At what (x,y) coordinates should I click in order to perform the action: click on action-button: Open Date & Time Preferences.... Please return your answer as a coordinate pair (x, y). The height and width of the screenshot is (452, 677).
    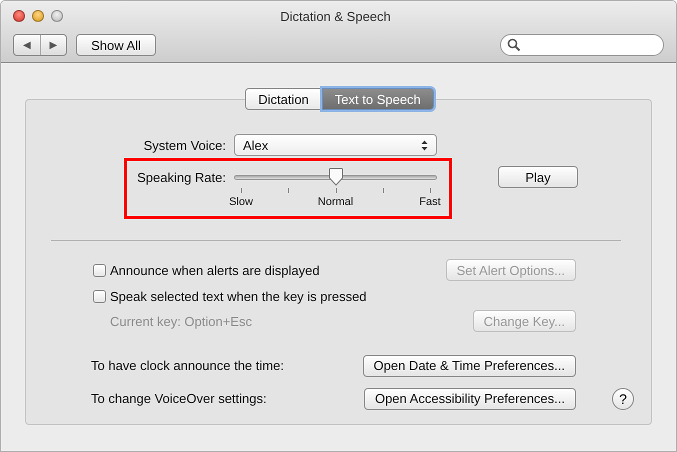
    Looking at the image, I should click on (469, 365).